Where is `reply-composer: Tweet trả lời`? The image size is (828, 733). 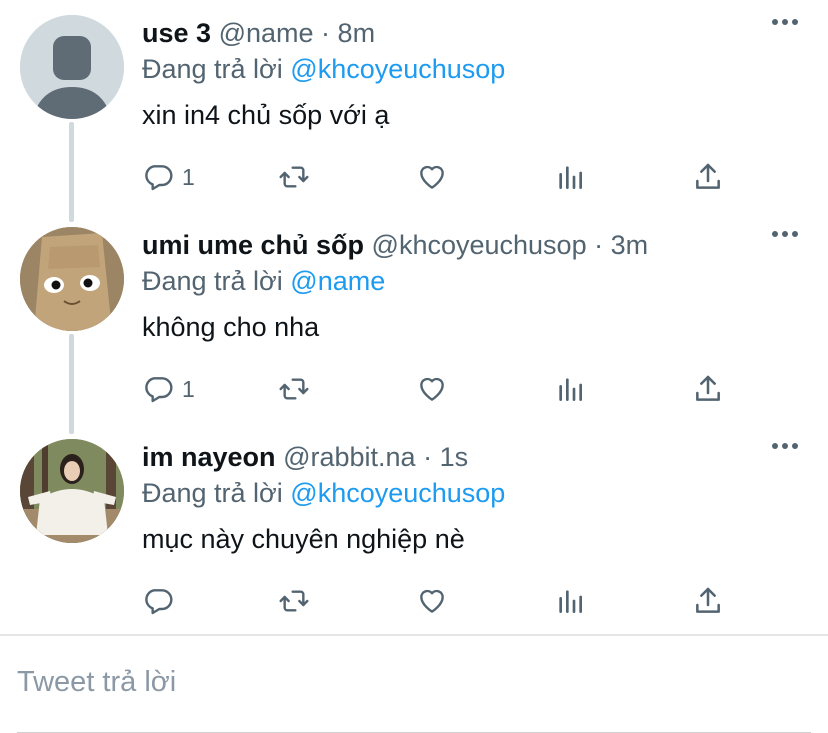 reply-composer: Tweet trả lời is located at coordinates (414, 683).